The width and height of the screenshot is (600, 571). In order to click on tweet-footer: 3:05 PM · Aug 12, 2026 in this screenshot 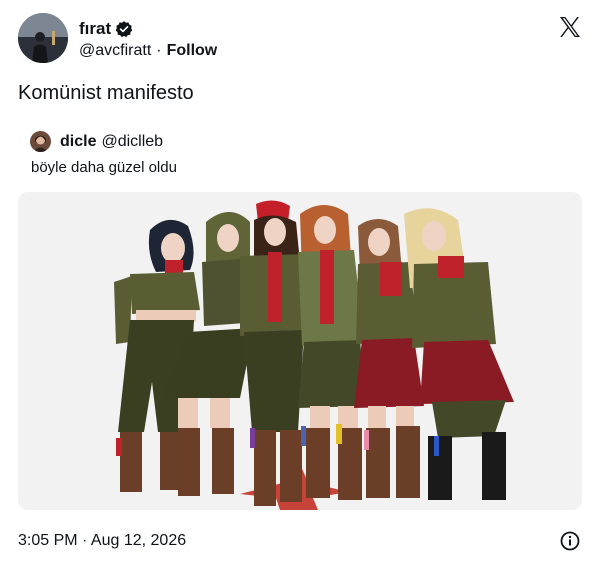, I will do `click(301, 541)`.